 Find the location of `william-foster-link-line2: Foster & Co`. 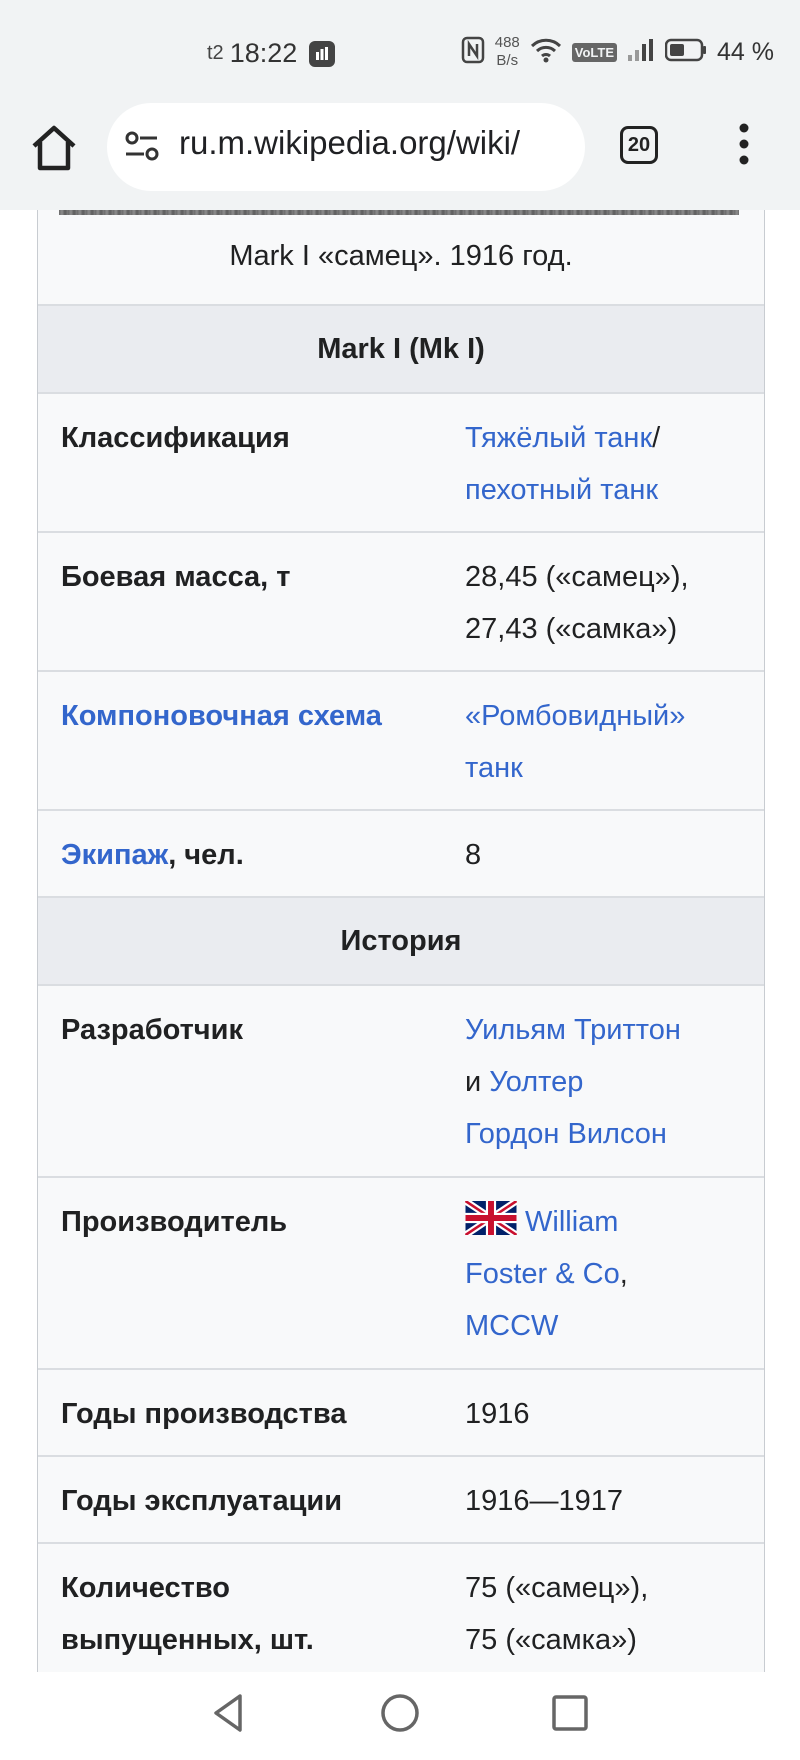

william-foster-link-line2: Foster & Co is located at coordinates (542, 1274).